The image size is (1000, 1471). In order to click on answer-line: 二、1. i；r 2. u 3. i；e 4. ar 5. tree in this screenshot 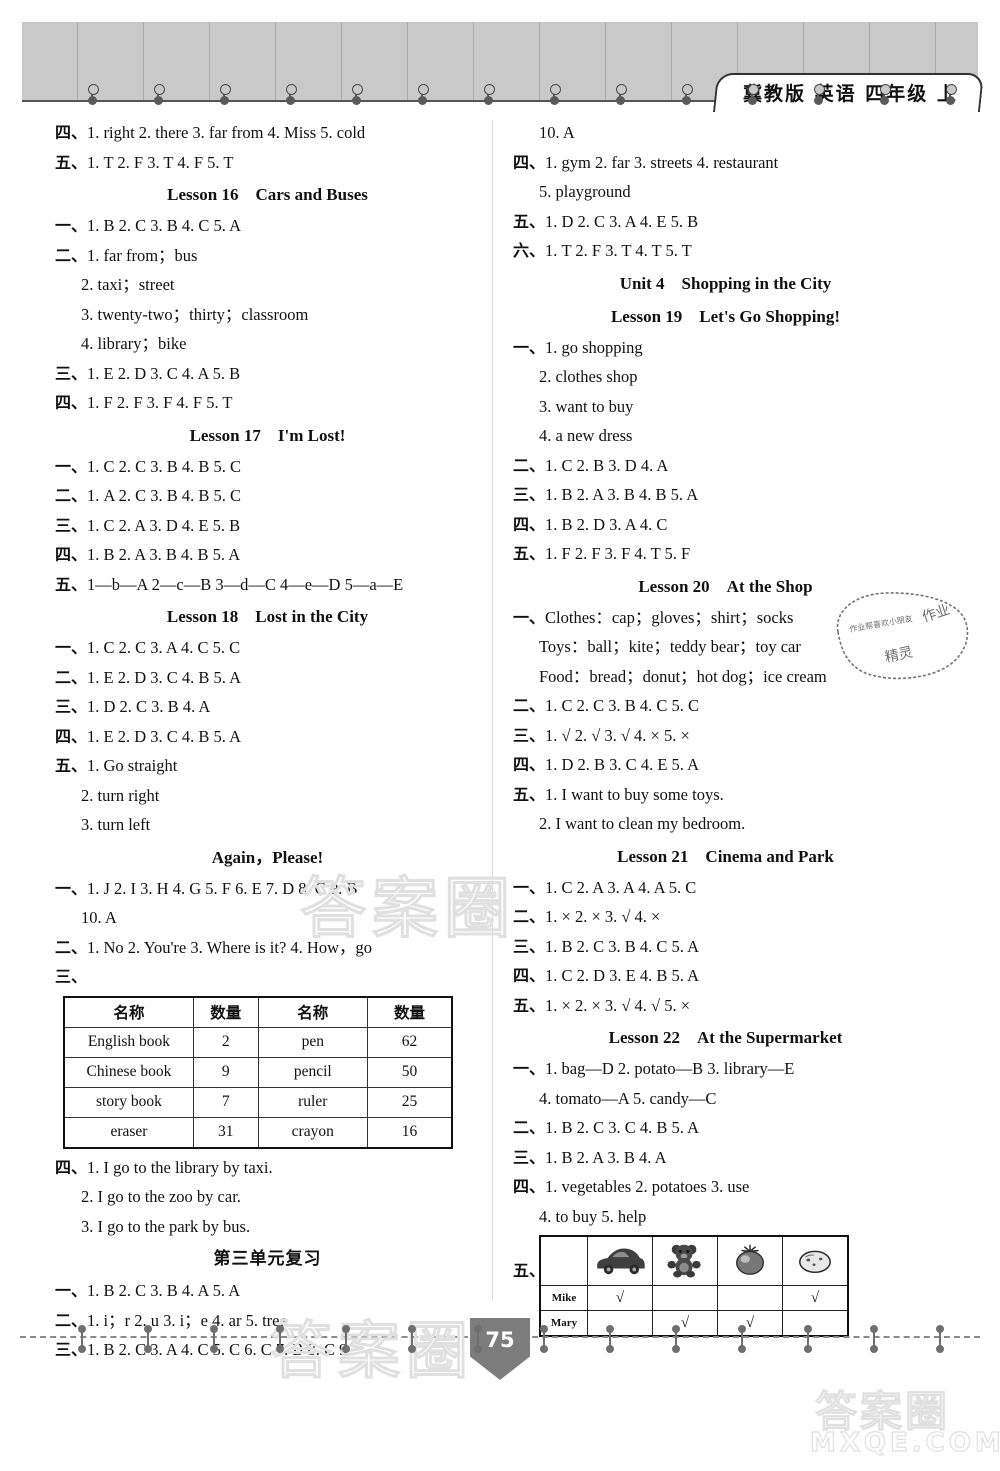, I will do `click(267, 1321)`.